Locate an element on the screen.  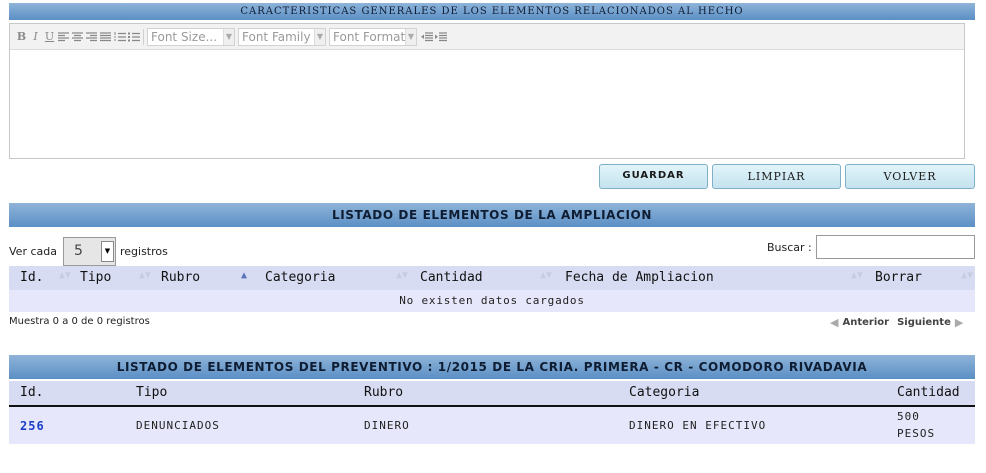
ordered-list-icon is located at coordinates (119, 37).